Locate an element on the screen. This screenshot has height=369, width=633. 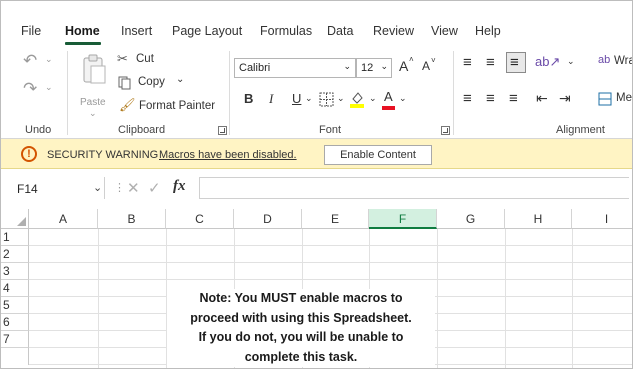
undo-icon: ↶ is located at coordinates (30, 61).